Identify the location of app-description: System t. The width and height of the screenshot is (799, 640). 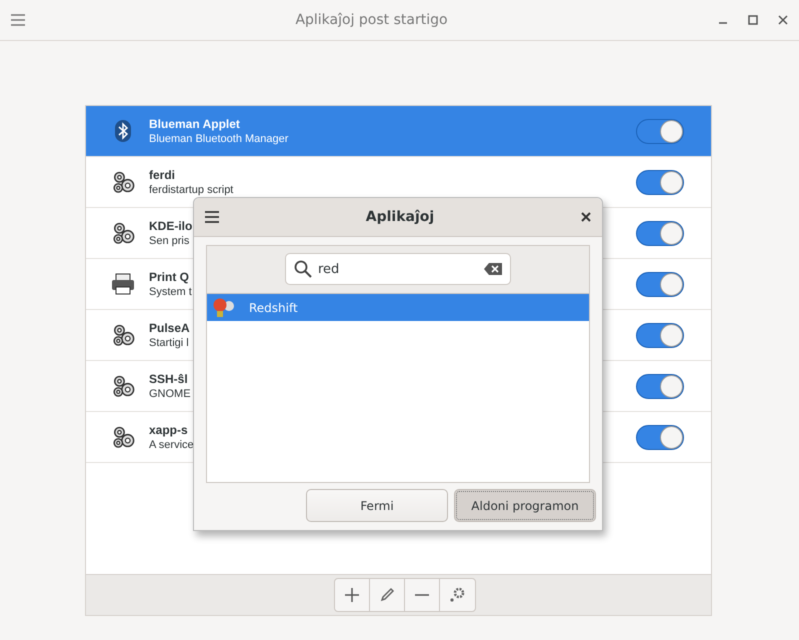
(171, 292).